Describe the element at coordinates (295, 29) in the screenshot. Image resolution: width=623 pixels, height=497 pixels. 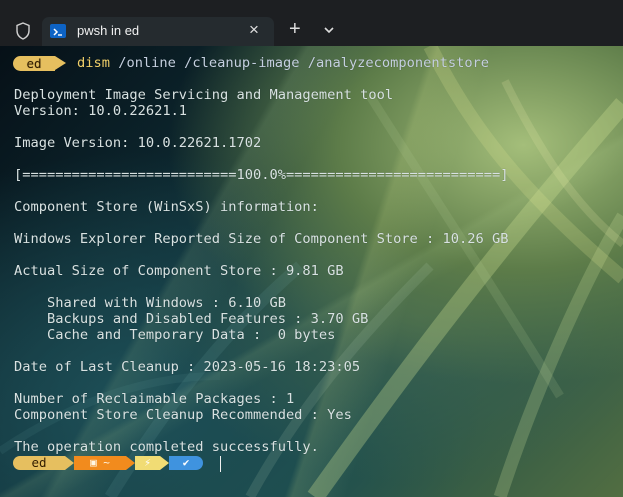
I see `plus-icon: +` at that location.